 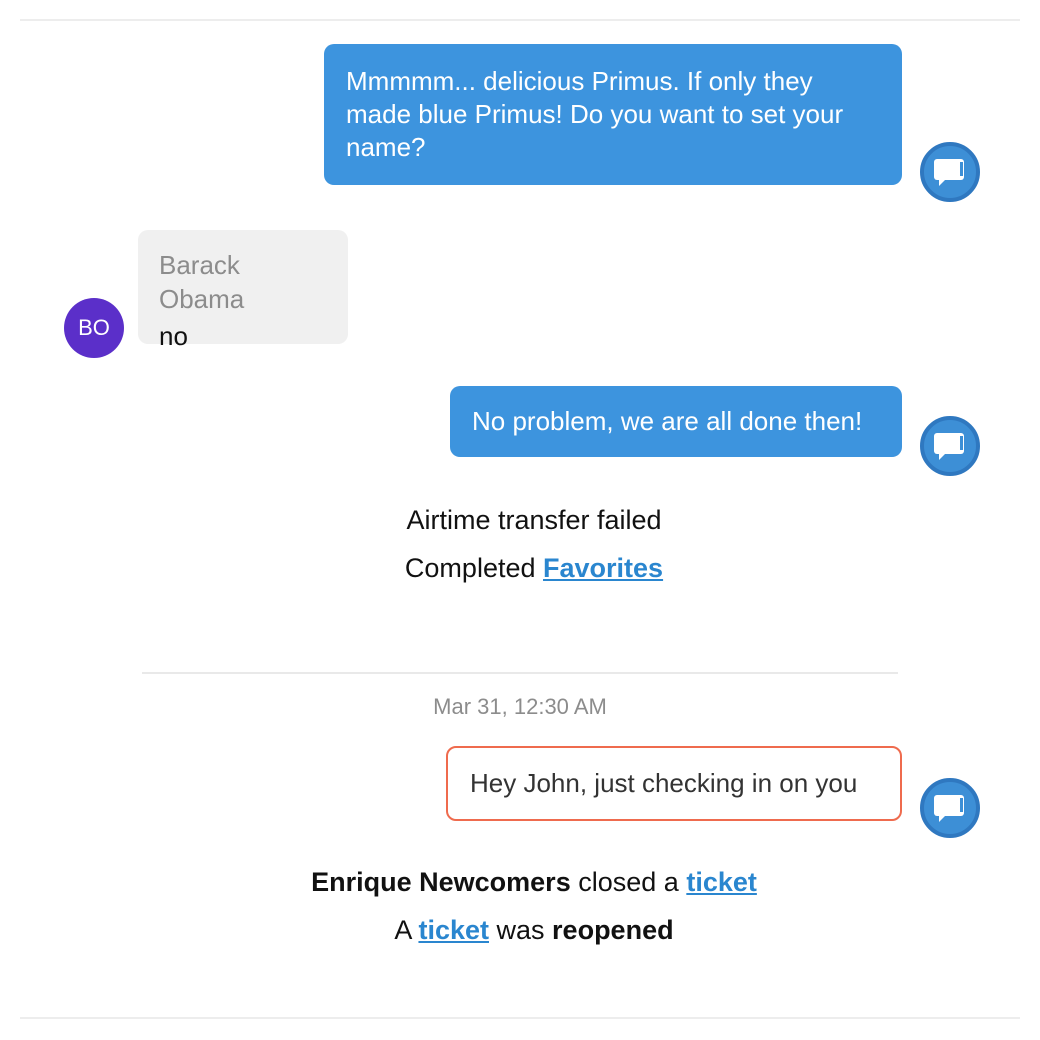 What do you see at coordinates (603, 568) in the screenshot?
I see `favorites-link: Favorites` at bounding box center [603, 568].